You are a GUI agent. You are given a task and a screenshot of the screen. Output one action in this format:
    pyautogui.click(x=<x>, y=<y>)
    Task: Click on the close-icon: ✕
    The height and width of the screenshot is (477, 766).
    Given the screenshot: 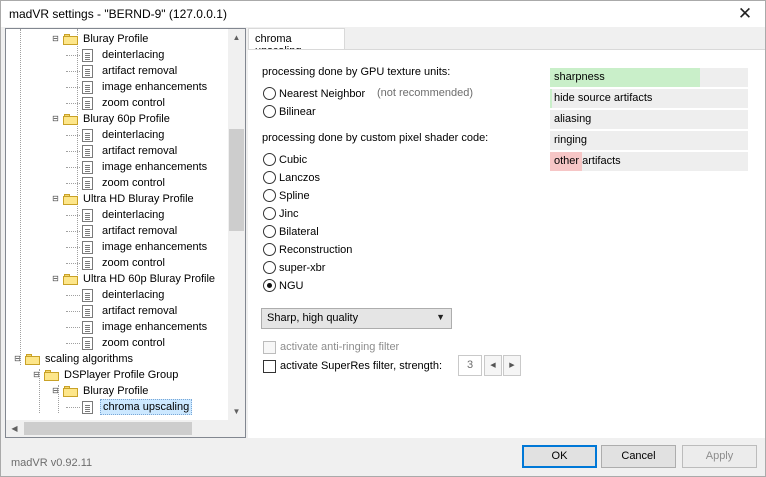 What is the action you would take?
    pyautogui.click(x=745, y=14)
    